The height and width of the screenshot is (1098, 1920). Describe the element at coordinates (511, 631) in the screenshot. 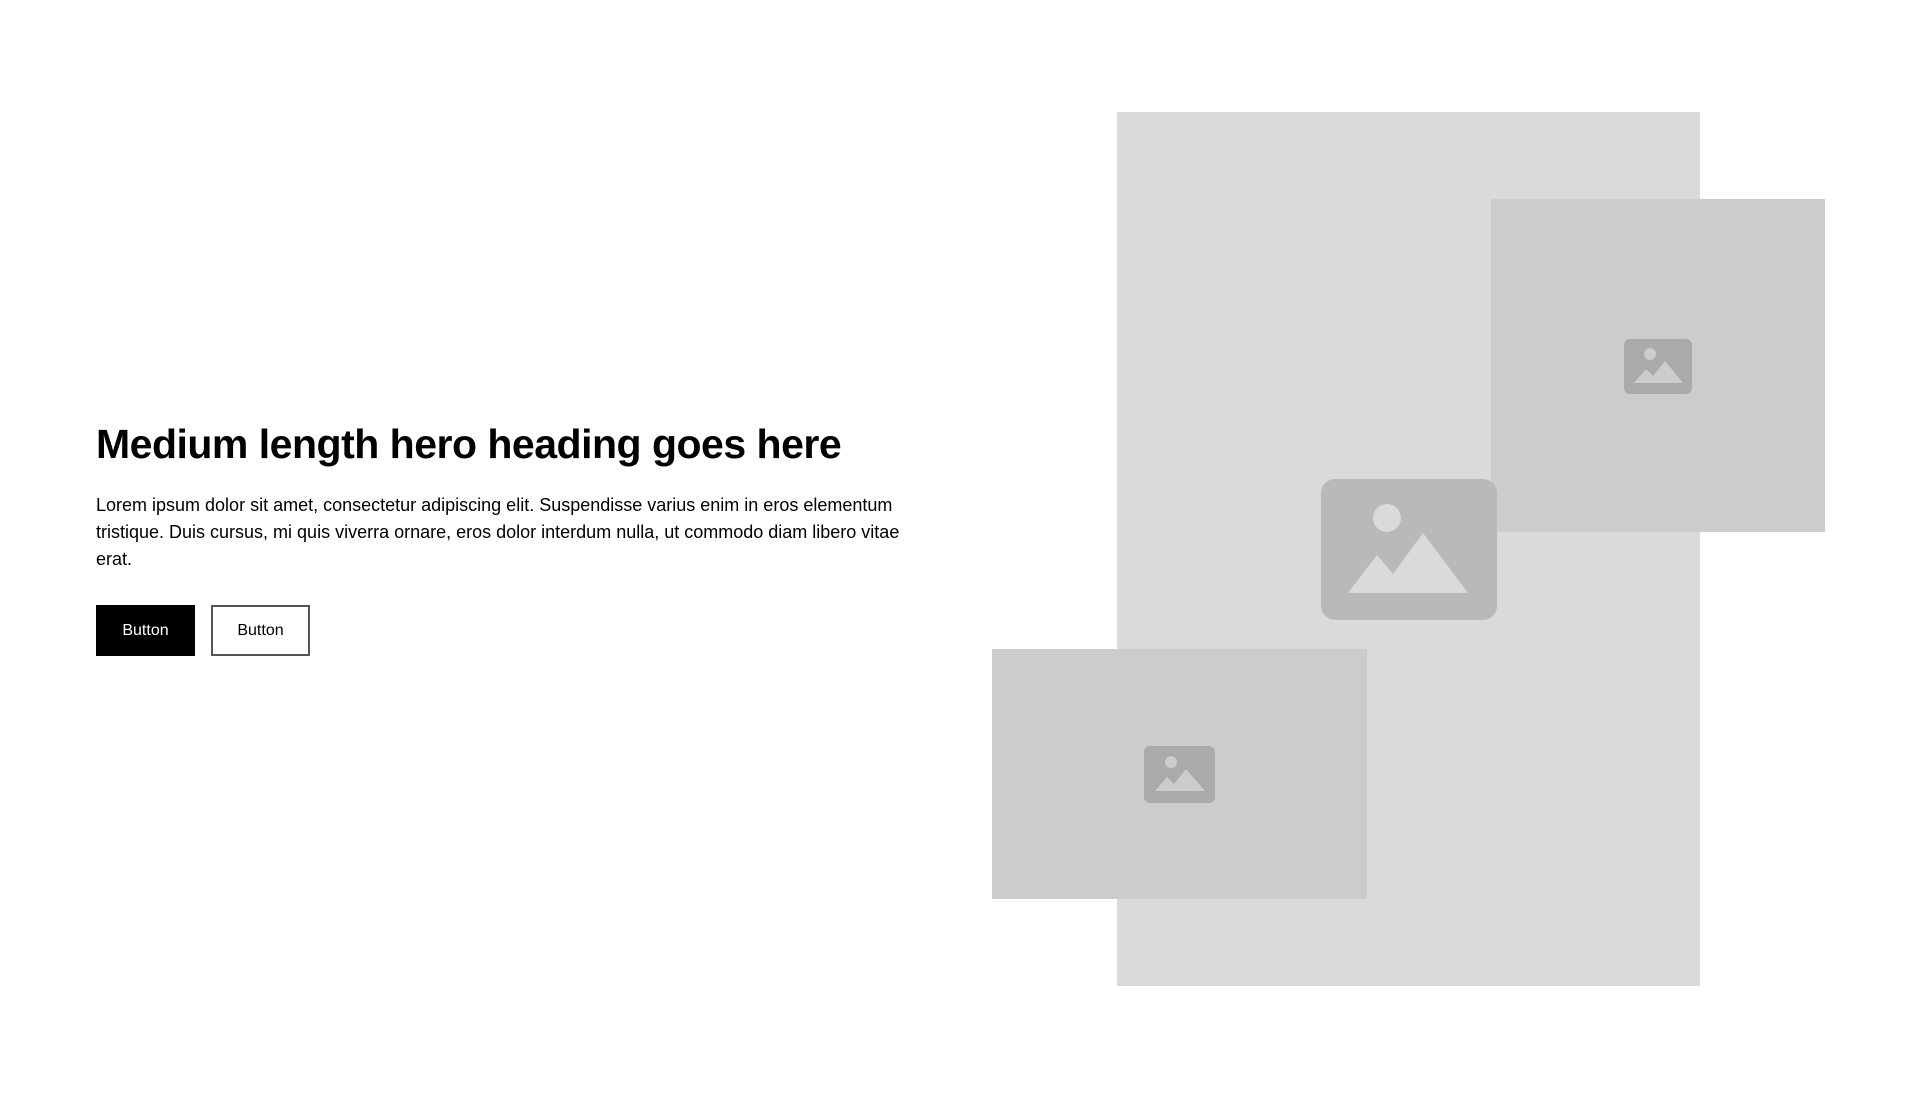

I see `button-row: Button Button` at that location.